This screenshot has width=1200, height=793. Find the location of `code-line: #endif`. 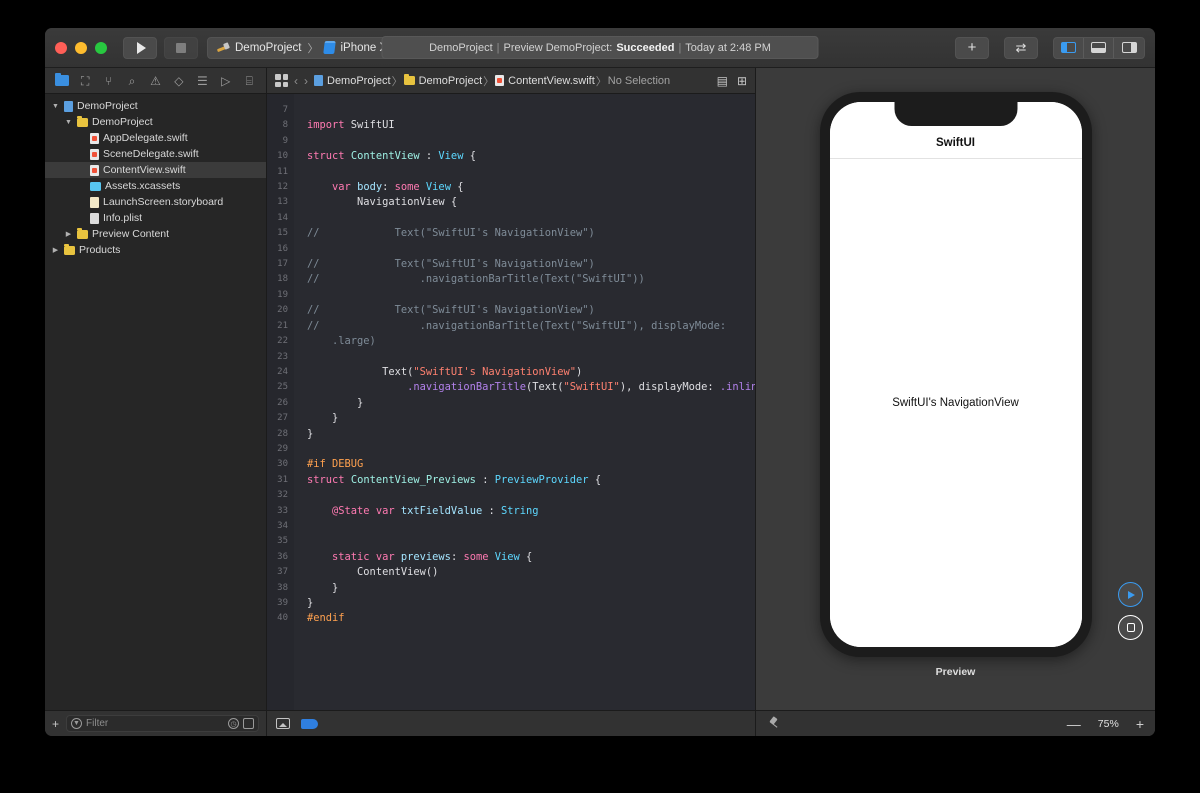

code-line: #endif is located at coordinates (531, 618).